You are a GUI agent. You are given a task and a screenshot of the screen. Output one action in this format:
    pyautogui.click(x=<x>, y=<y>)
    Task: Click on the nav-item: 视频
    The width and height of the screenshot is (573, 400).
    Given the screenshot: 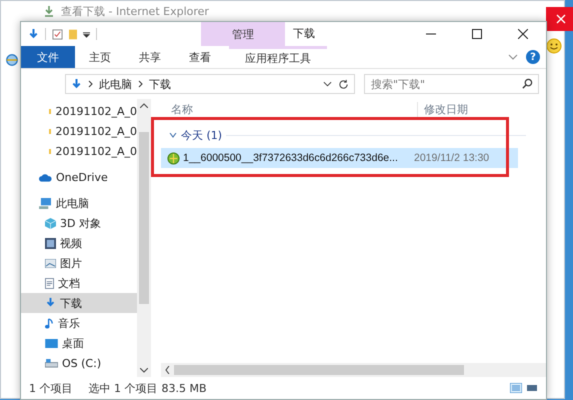 What is the action you would take?
    pyautogui.click(x=79, y=243)
    